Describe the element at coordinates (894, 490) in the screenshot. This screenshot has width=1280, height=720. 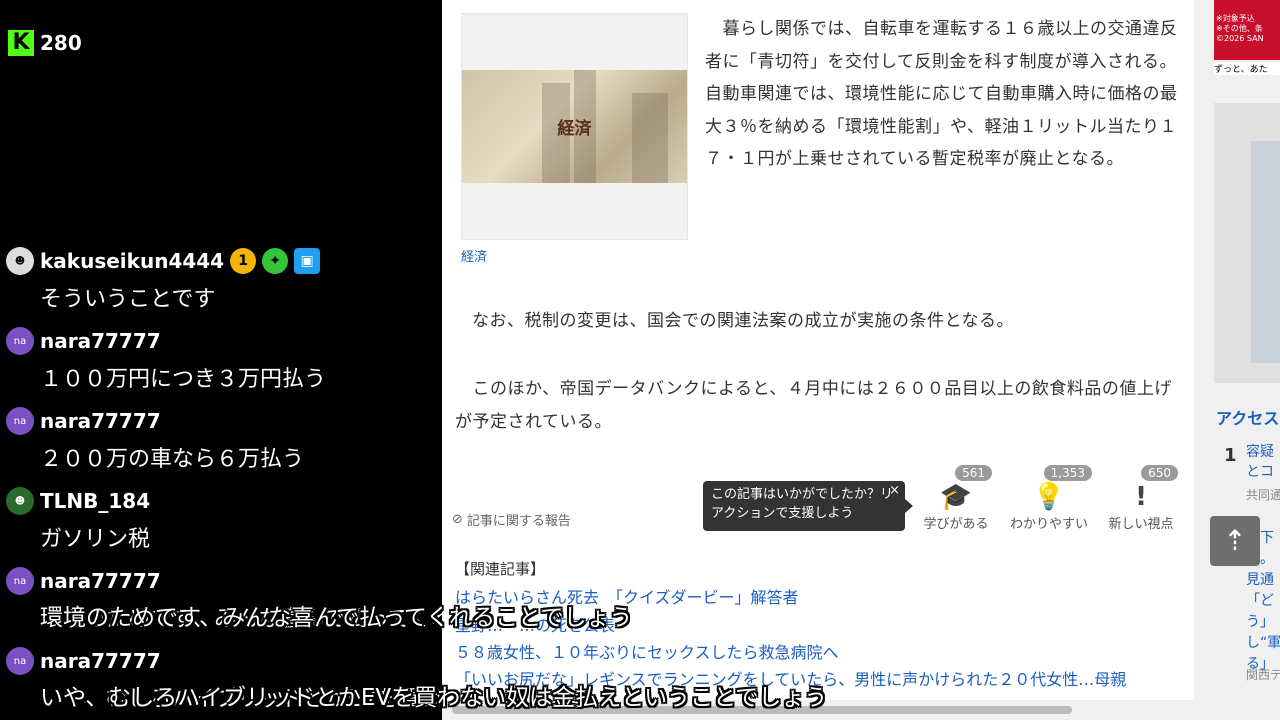
I see `close-icon: ×` at that location.